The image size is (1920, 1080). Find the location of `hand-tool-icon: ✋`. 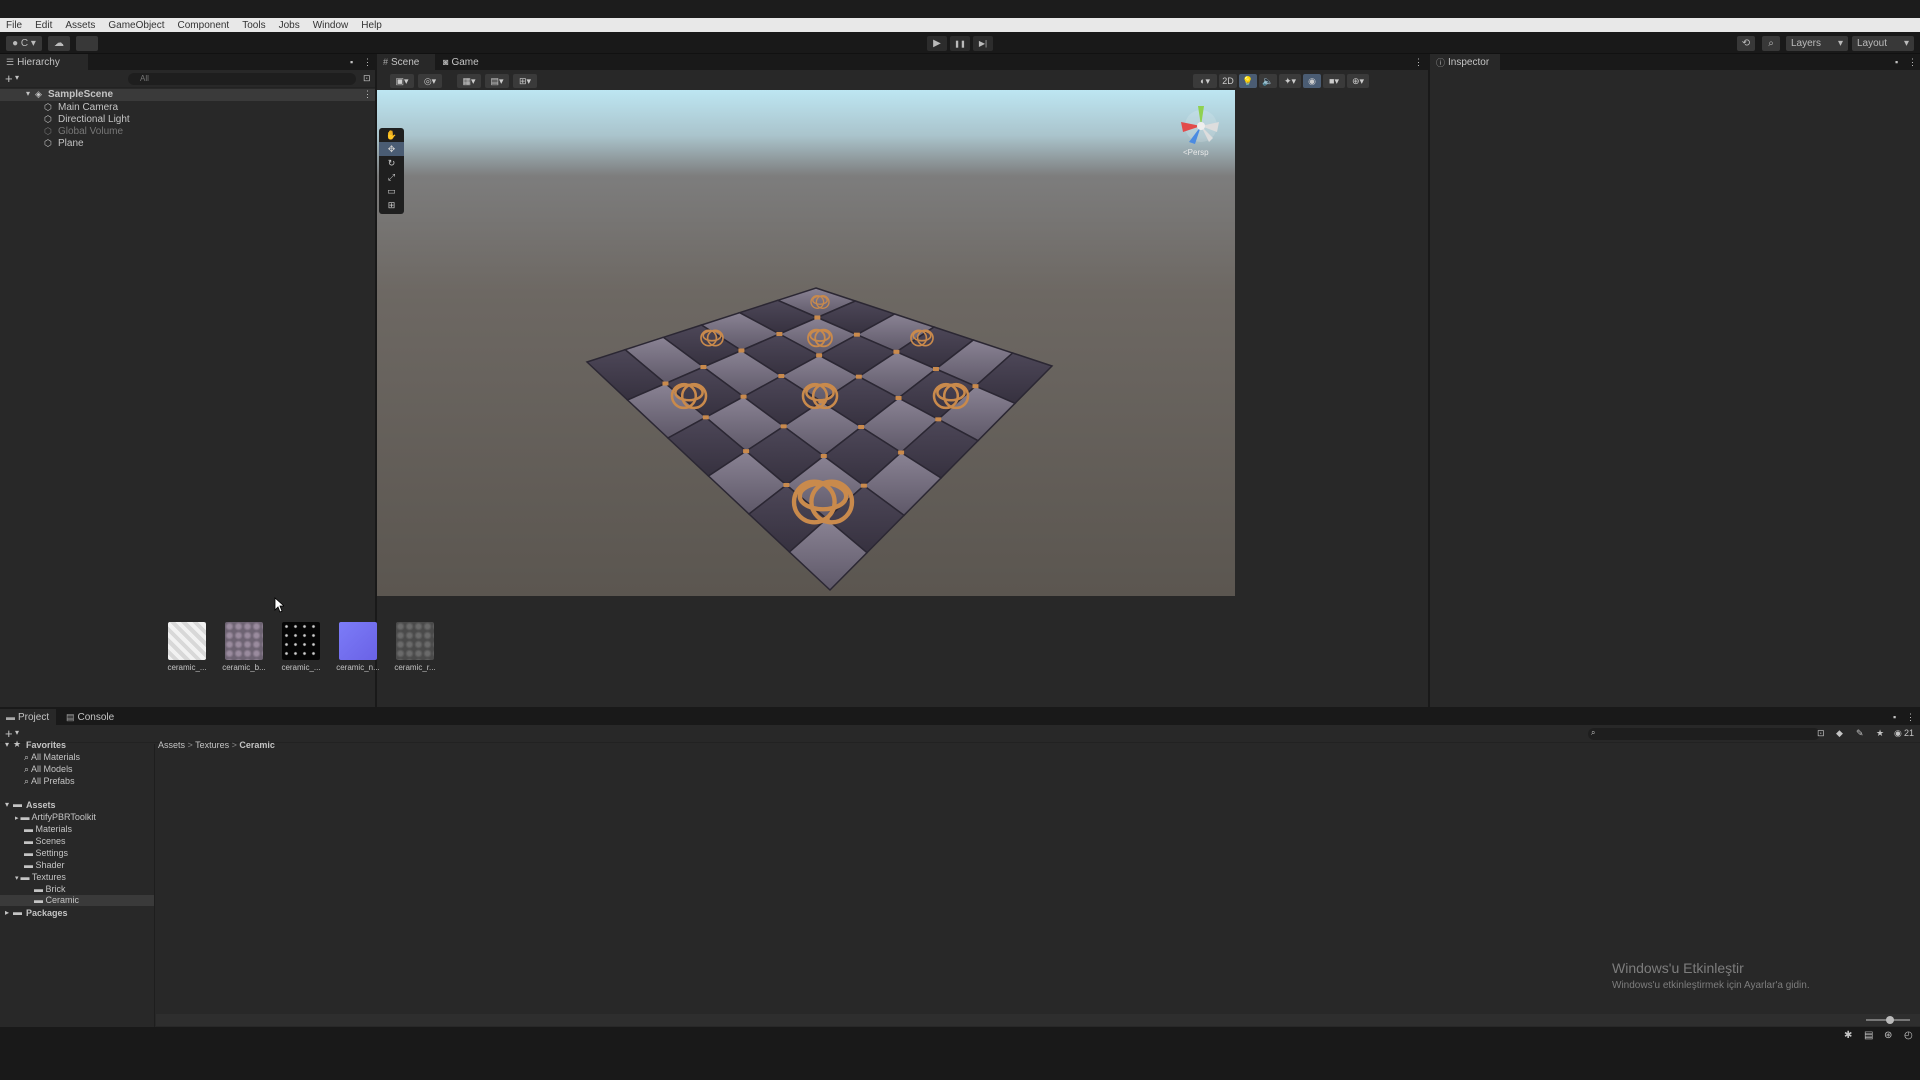

hand-tool-icon: ✋ is located at coordinates (391, 135).